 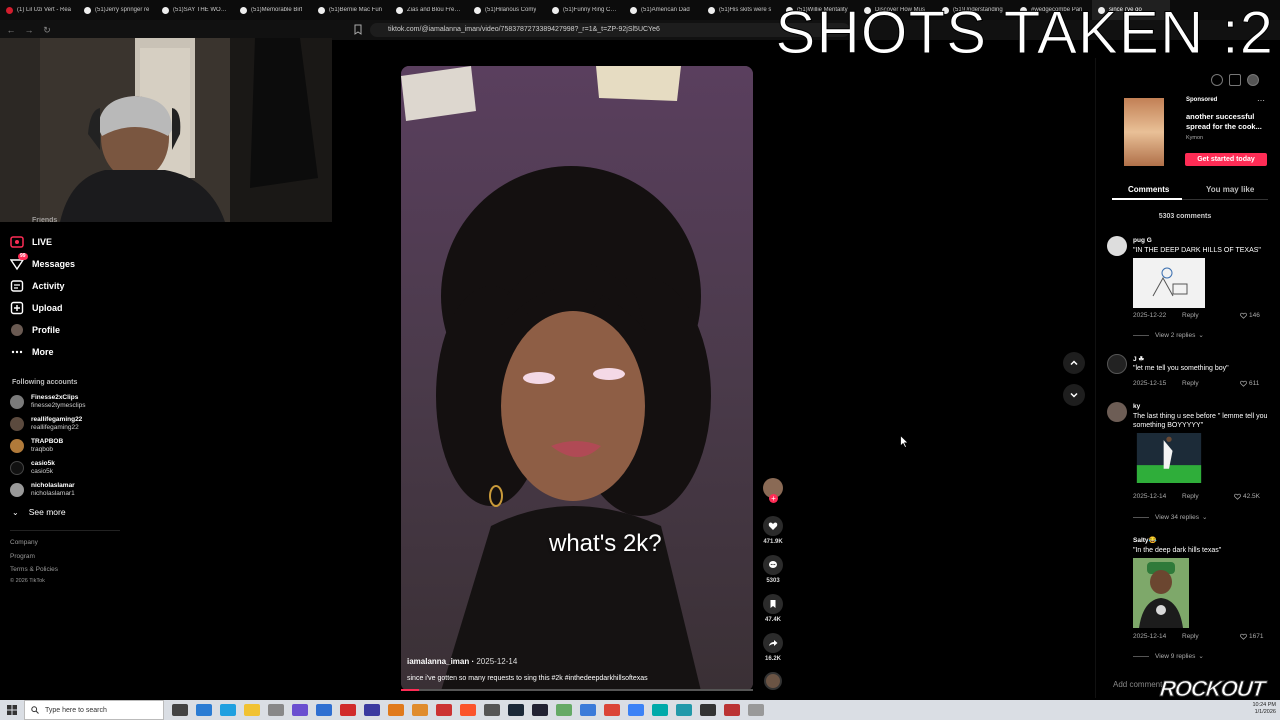 I want to click on mail-icon, so click(x=276, y=710).